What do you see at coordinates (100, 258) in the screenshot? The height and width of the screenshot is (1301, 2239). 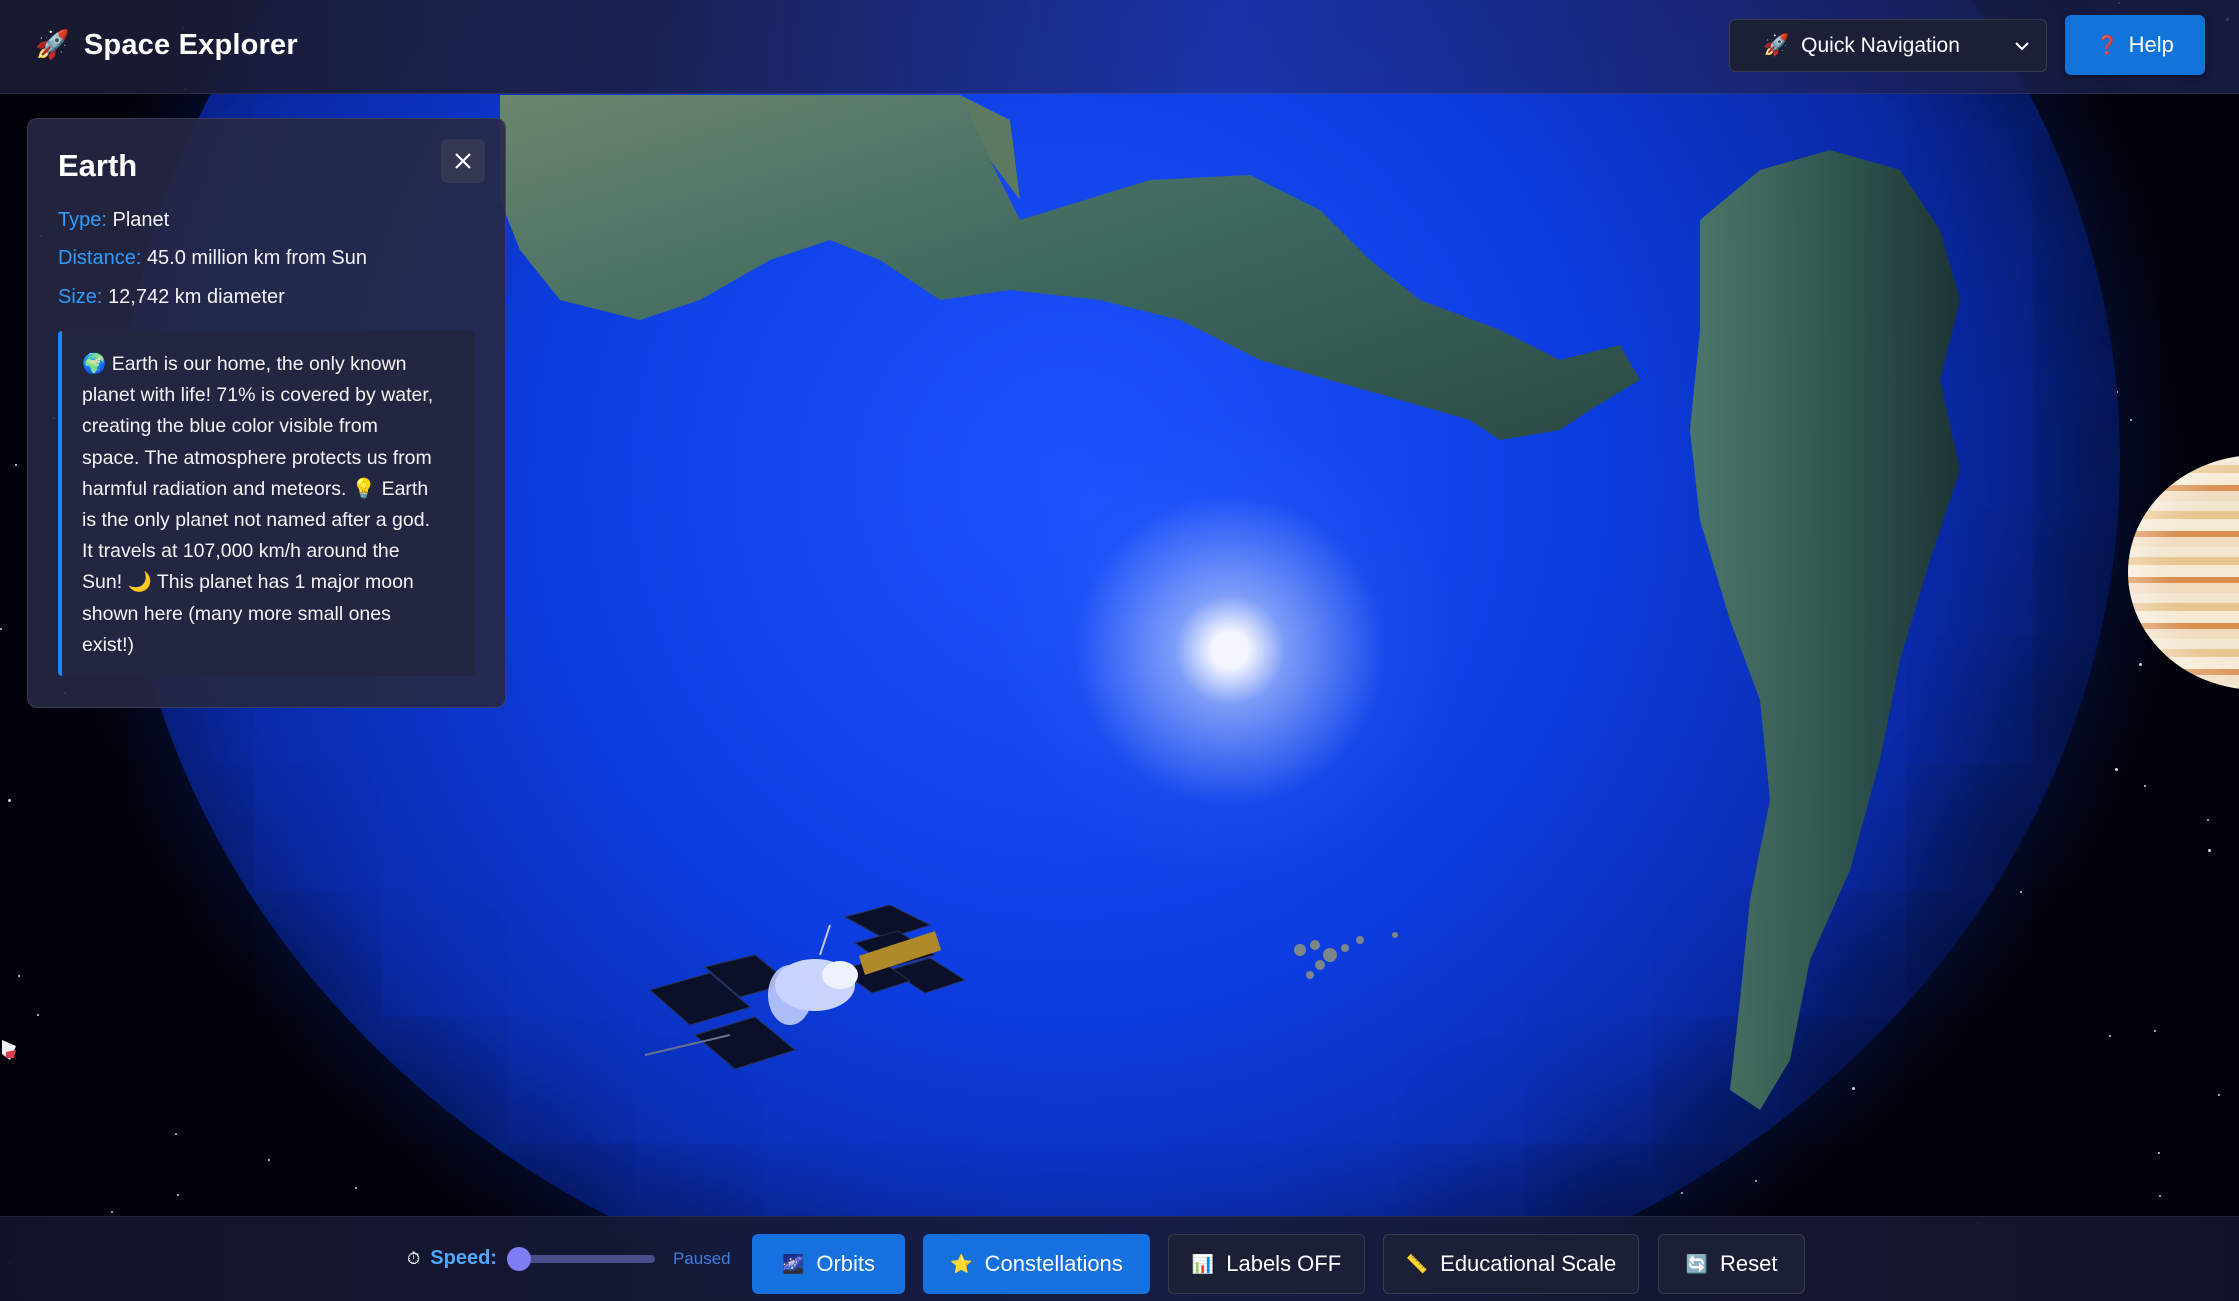 I see `distance-key: Distance:` at bounding box center [100, 258].